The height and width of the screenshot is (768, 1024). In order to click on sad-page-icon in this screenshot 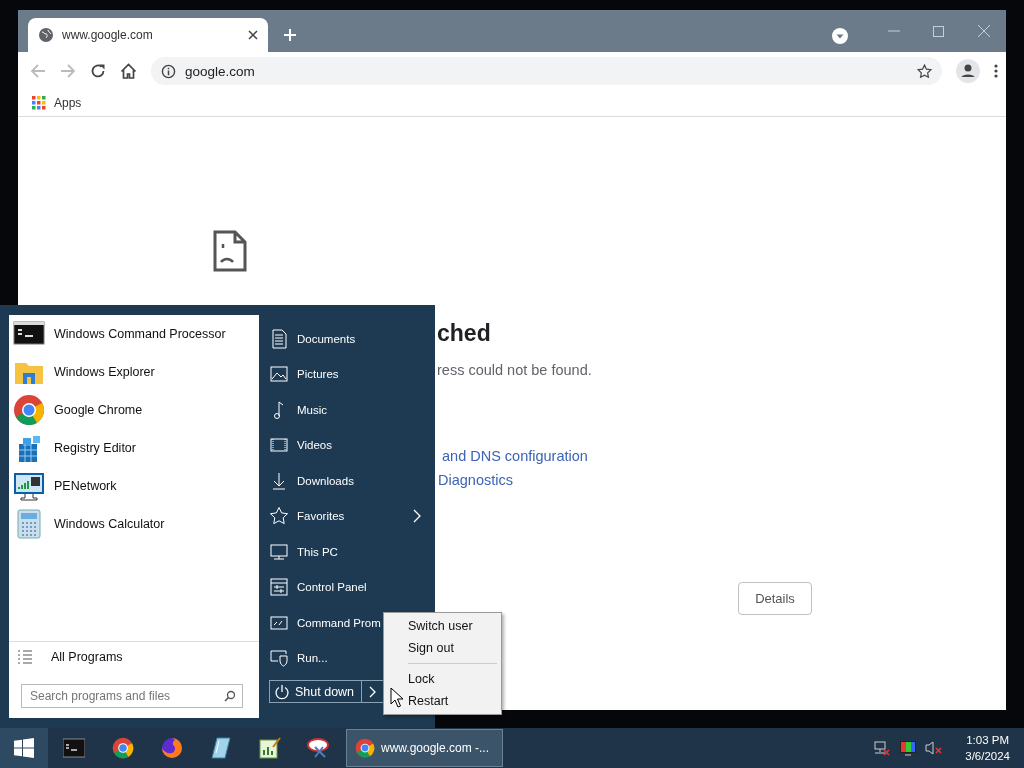, I will do `click(230, 251)`.